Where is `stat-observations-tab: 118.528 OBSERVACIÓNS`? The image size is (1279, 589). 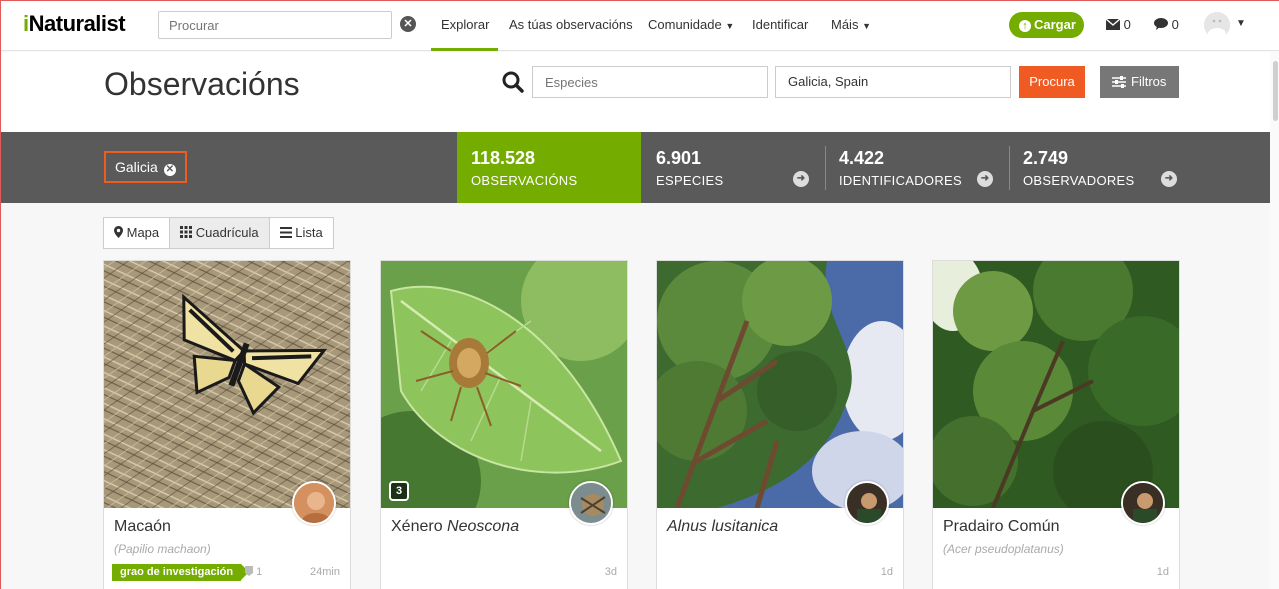 stat-observations-tab: 118.528 OBSERVACIÓNS is located at coordinates (549, 167).